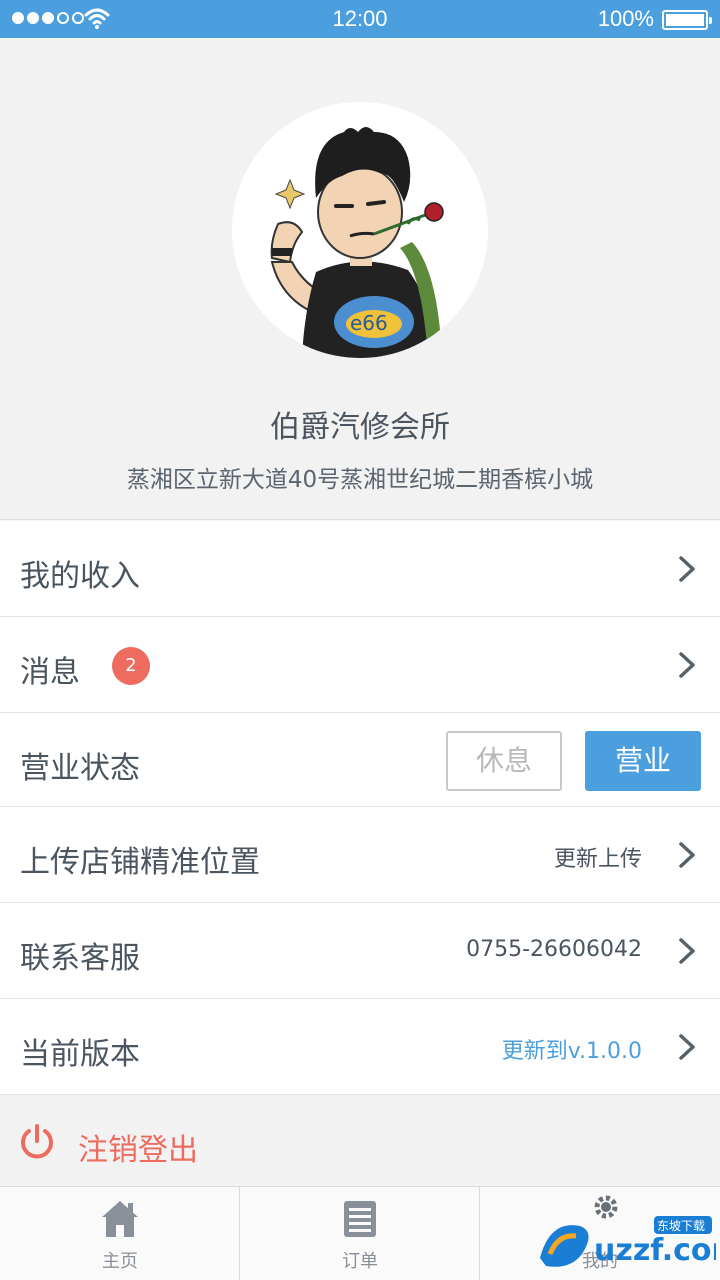  What do you see at coordinates (80, 1054) in the screenshot?
I see `menu-version-label: 当前版本` at bounding box center [80, 1054].